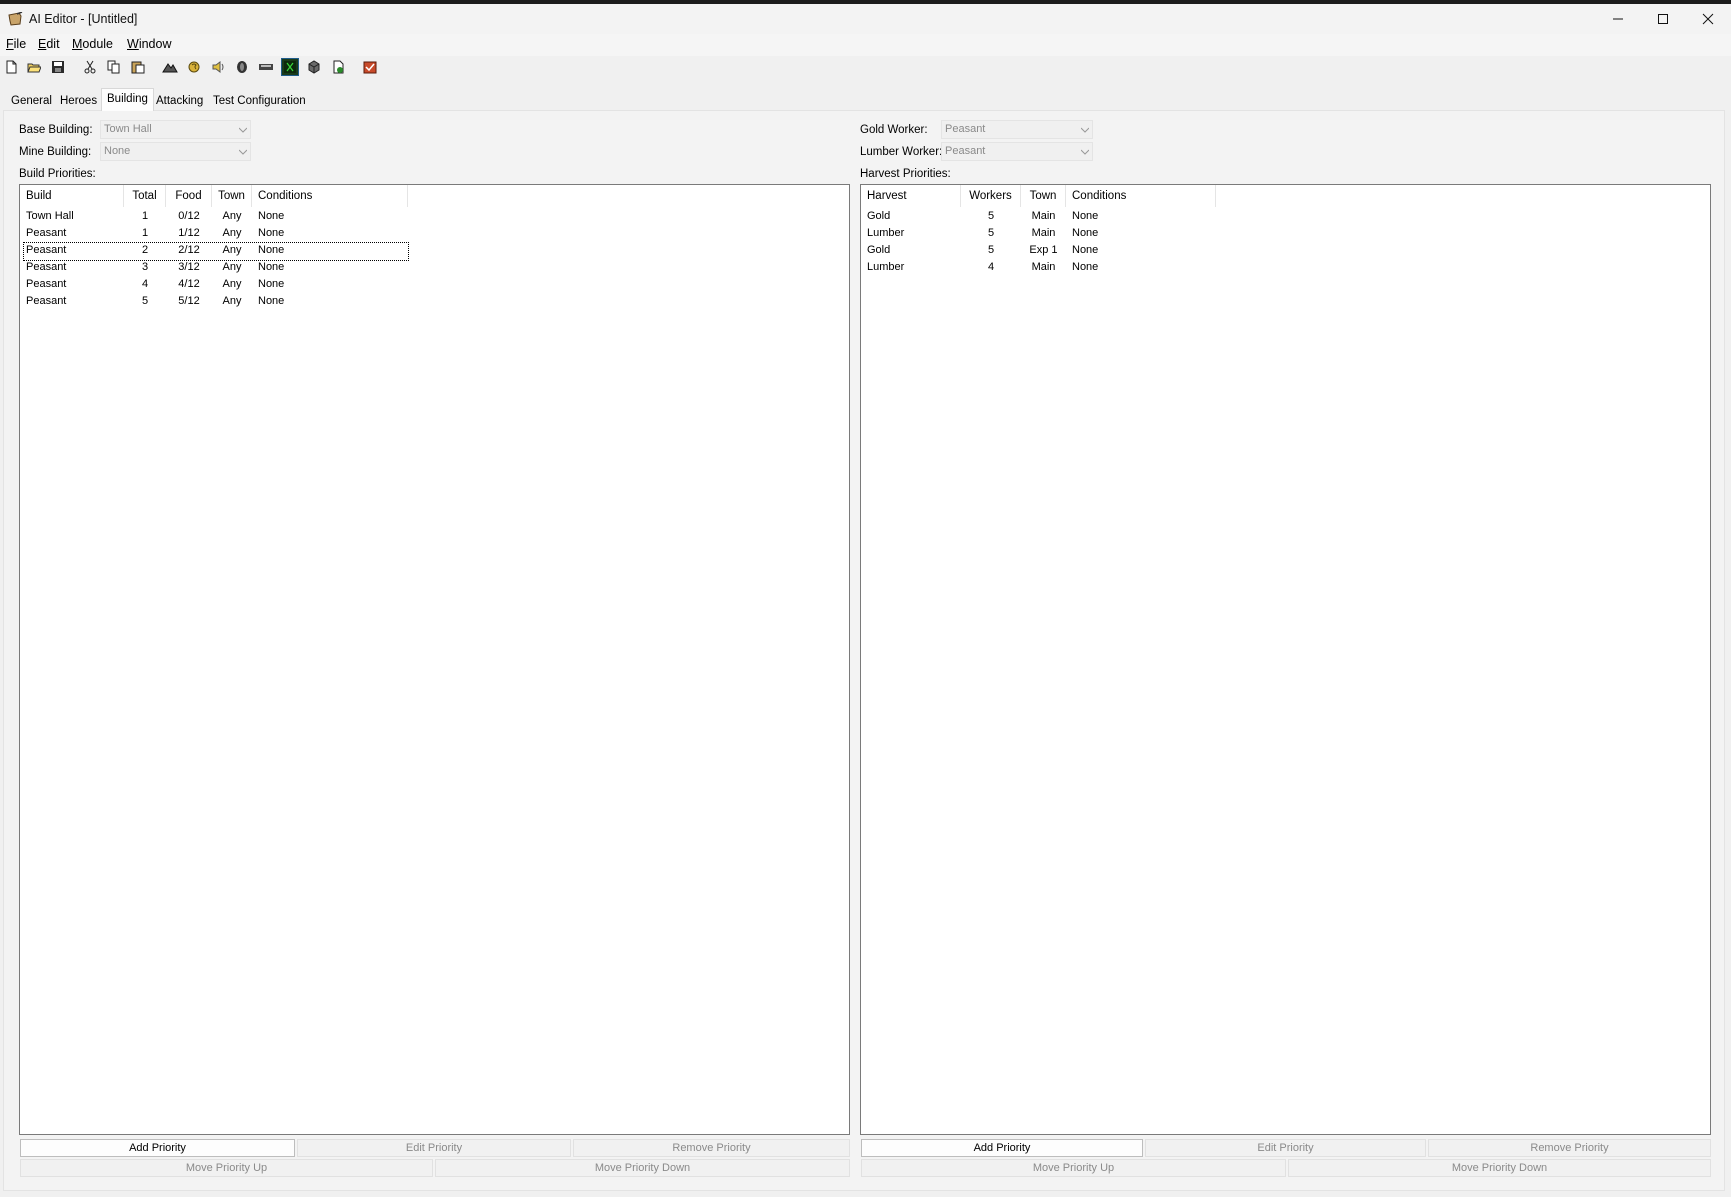 This screenshot has width=1731, height=1197. I want to click on edit-build-priority-button: Edit Priority, so click(434, 1148).